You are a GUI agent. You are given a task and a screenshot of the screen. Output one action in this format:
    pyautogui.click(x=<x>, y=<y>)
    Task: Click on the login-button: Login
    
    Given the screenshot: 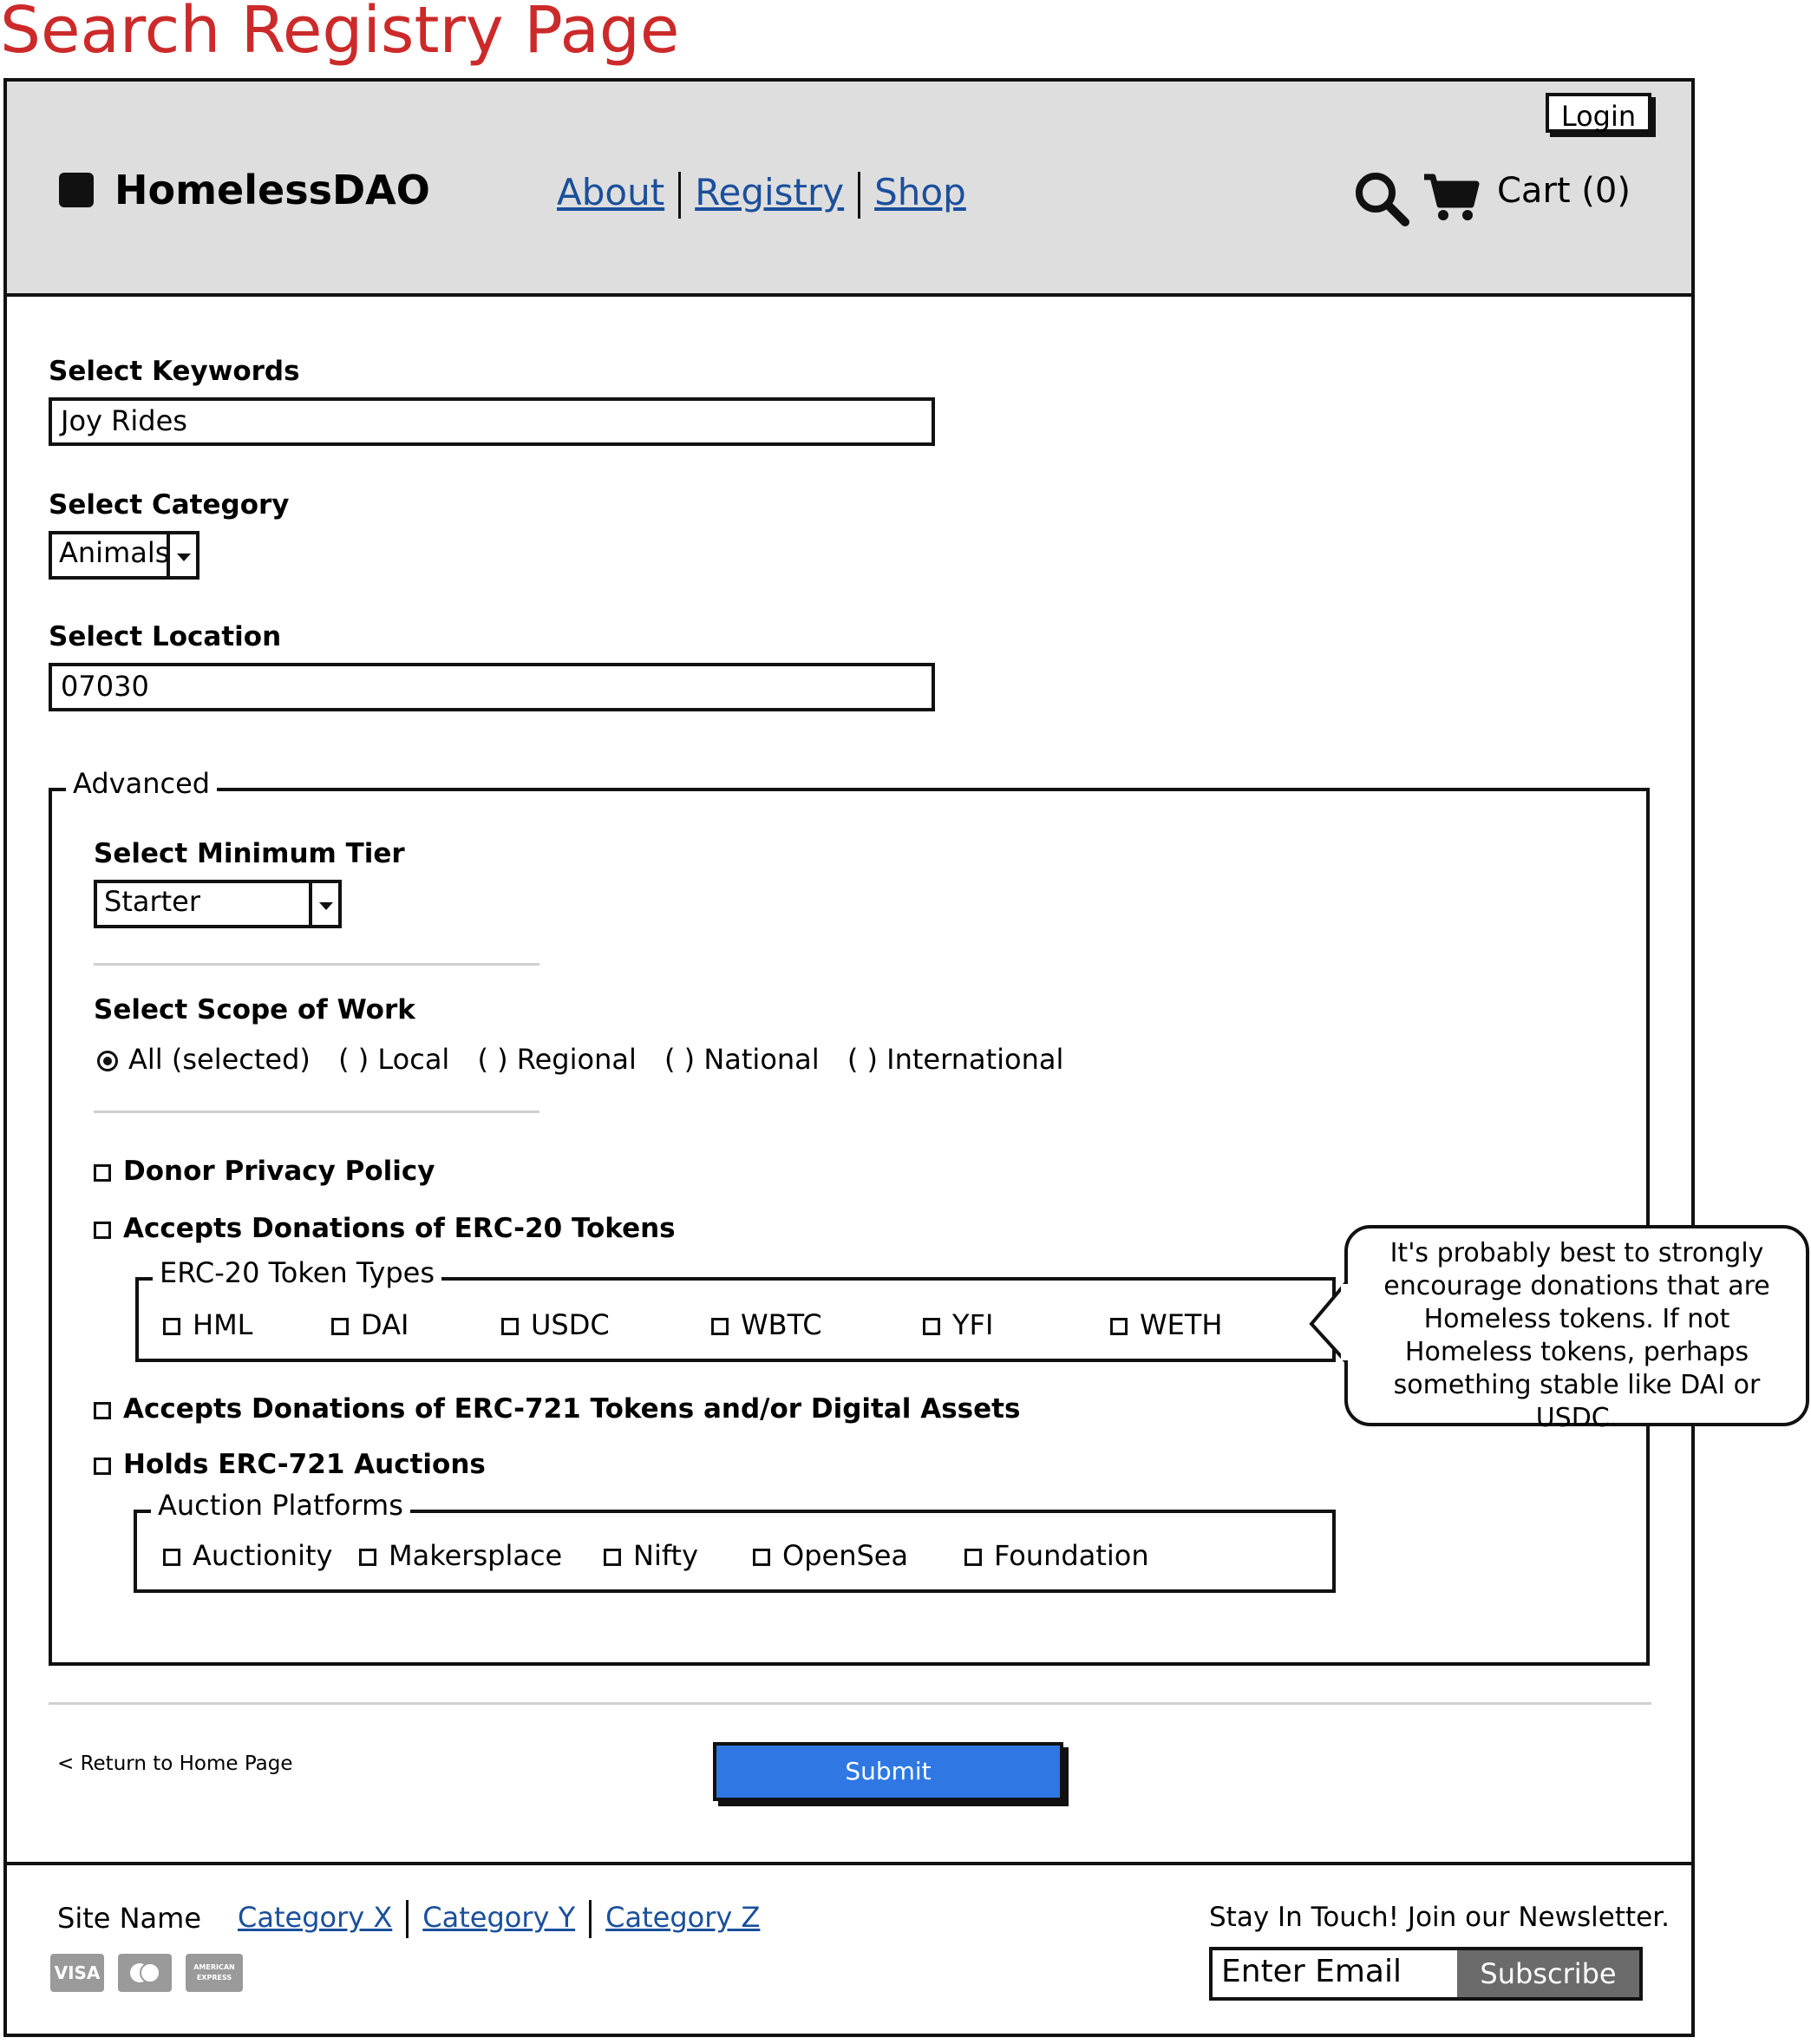 What is the action you would take?
    pyautogui.click(x=1599, y=113)
    